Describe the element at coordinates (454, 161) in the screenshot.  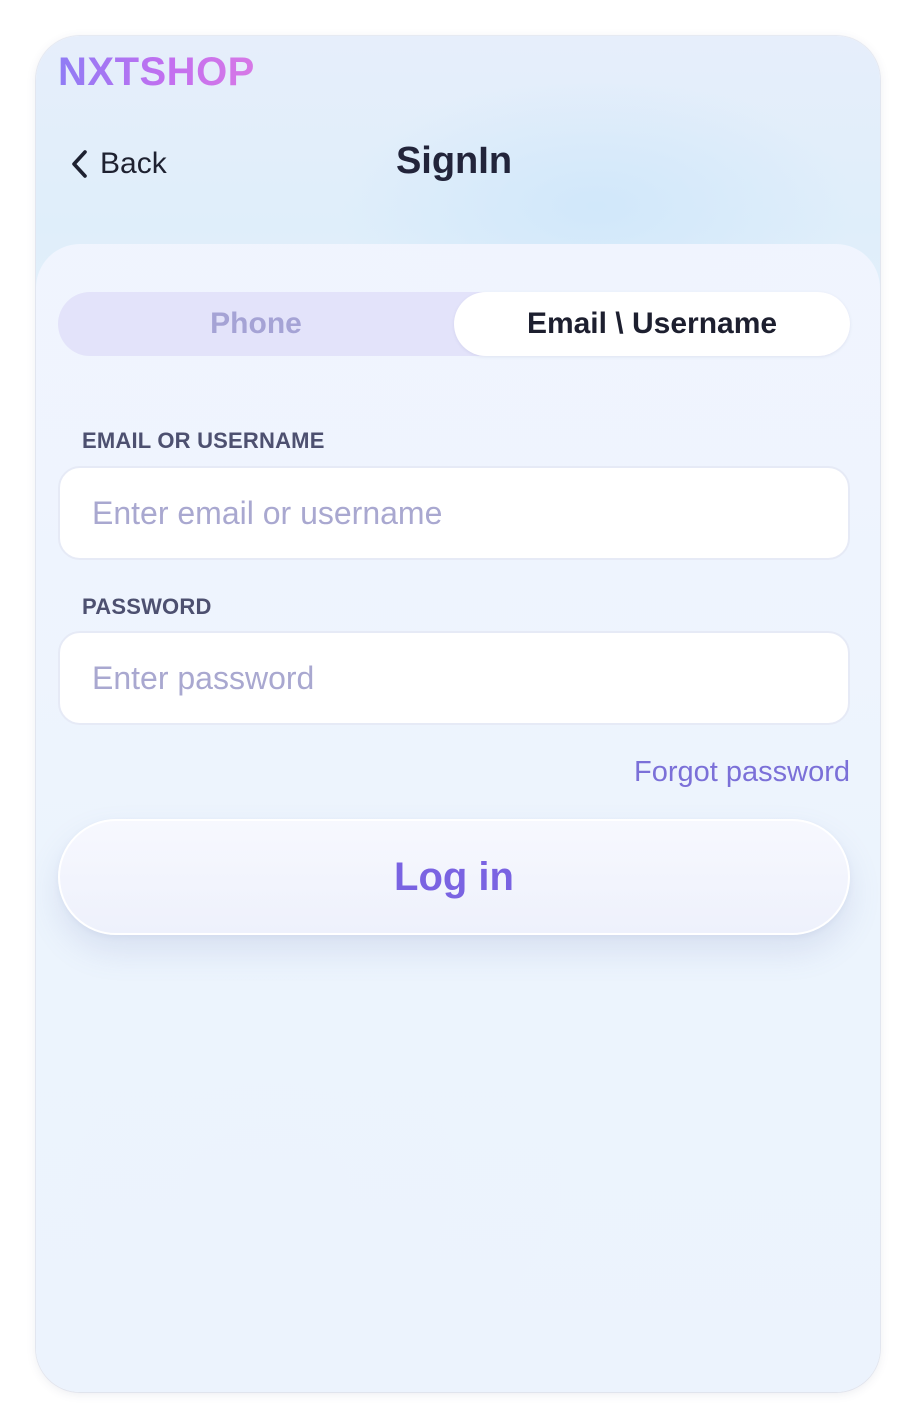
I see `page-title: SignIn` at that location.